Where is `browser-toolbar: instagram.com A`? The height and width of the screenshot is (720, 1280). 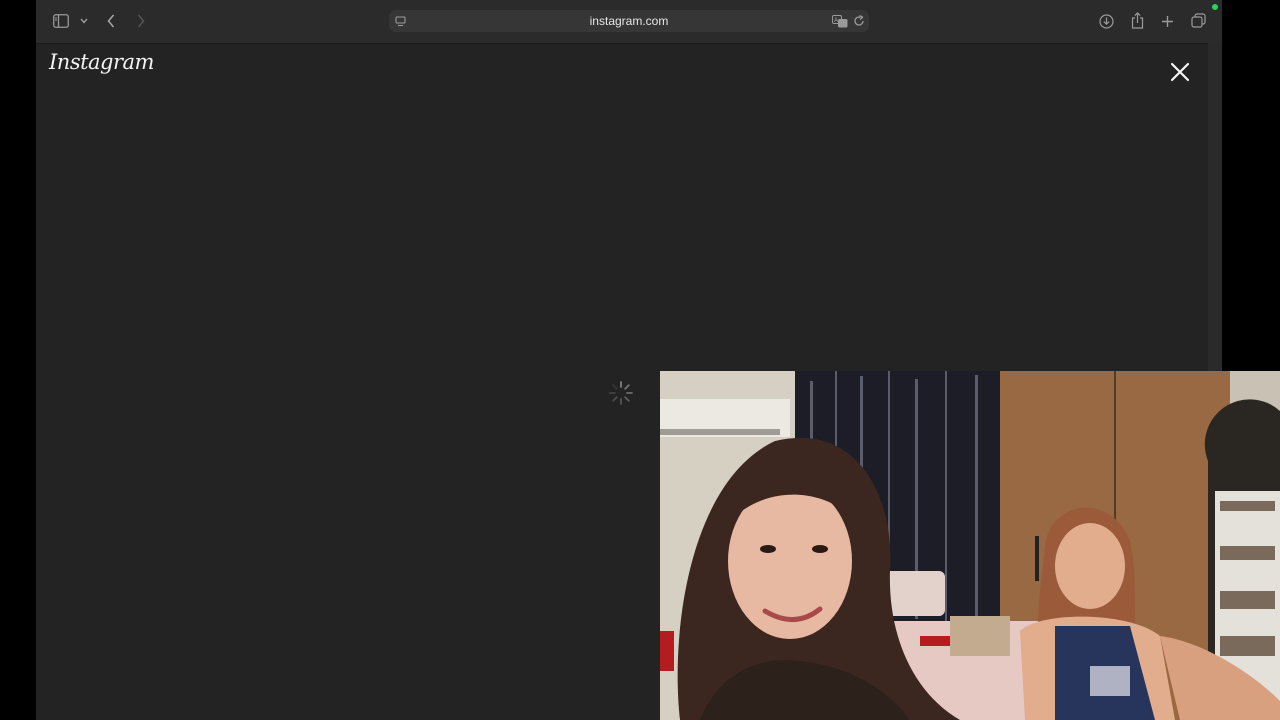
browser-toolbar: instagram.com A is located at coordinates (629, 22).